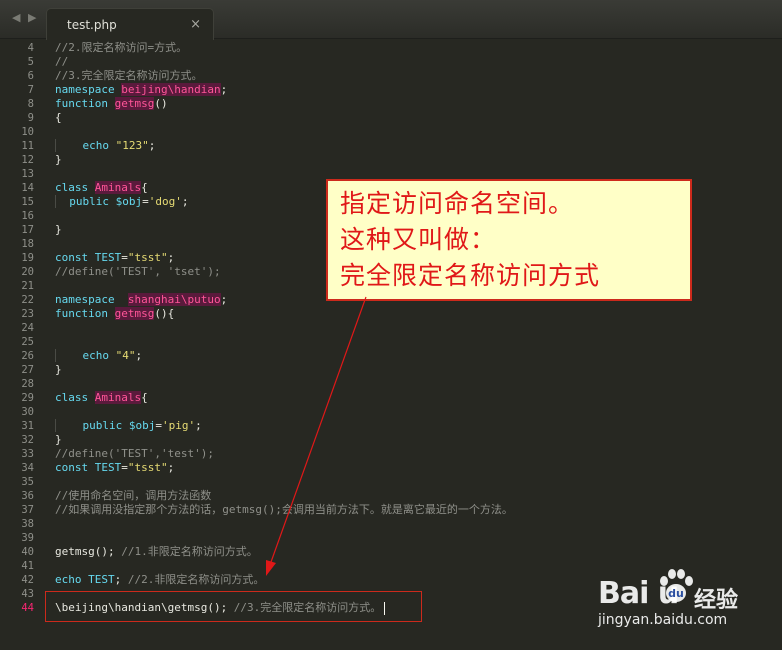  I want to click on baidu-jingyan-watermark: Bai u du 经验 jingyan.baidu.com, so click(683, 601).